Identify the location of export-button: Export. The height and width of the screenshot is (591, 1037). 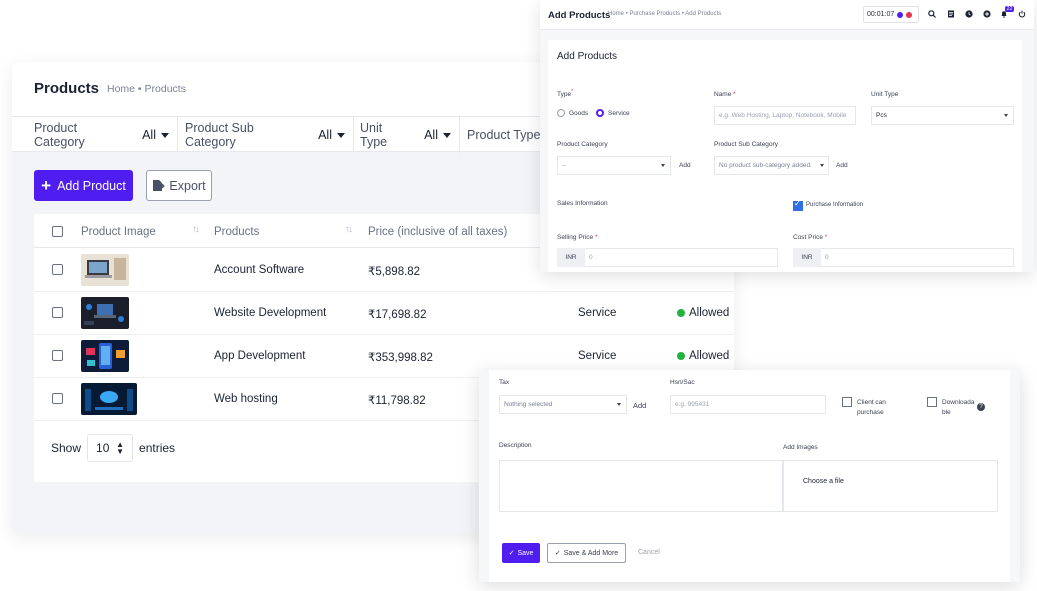
(179, 185).